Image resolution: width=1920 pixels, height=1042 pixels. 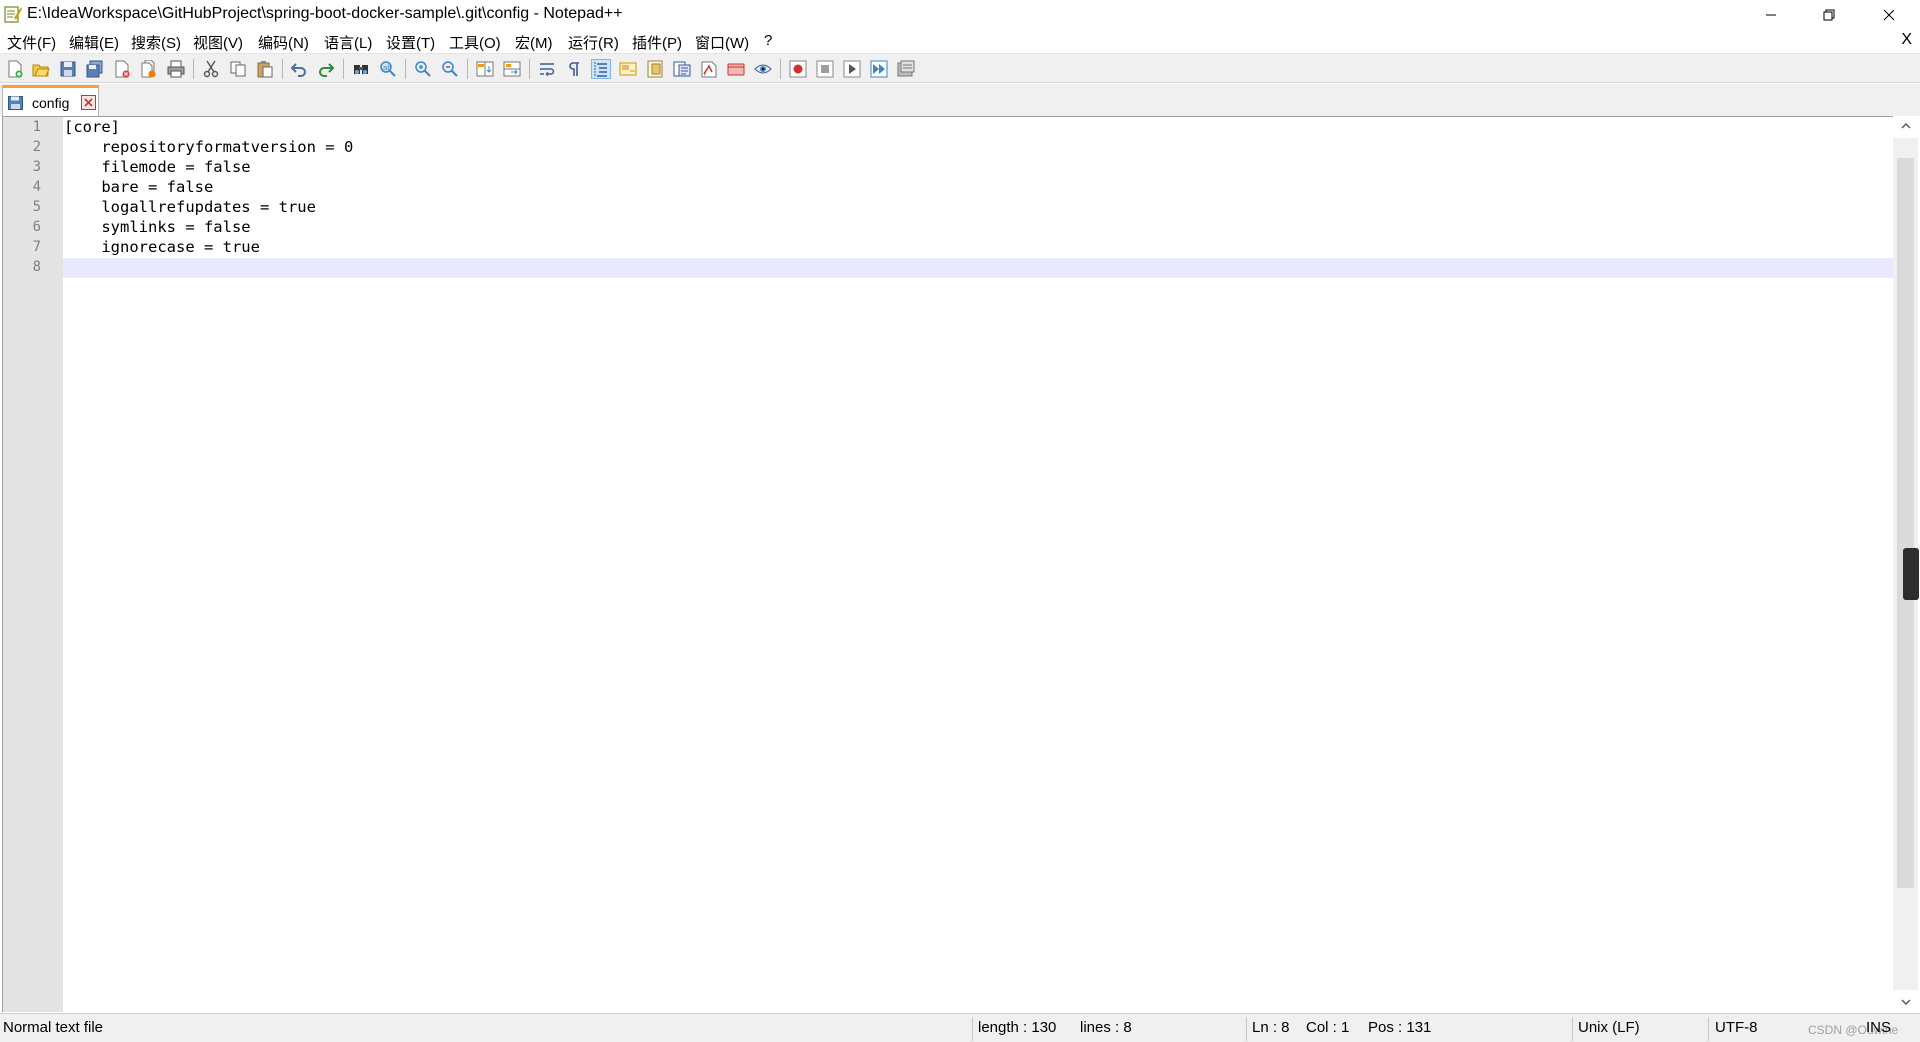 I want to click on line-number: 3, so click(x=36, y=167).